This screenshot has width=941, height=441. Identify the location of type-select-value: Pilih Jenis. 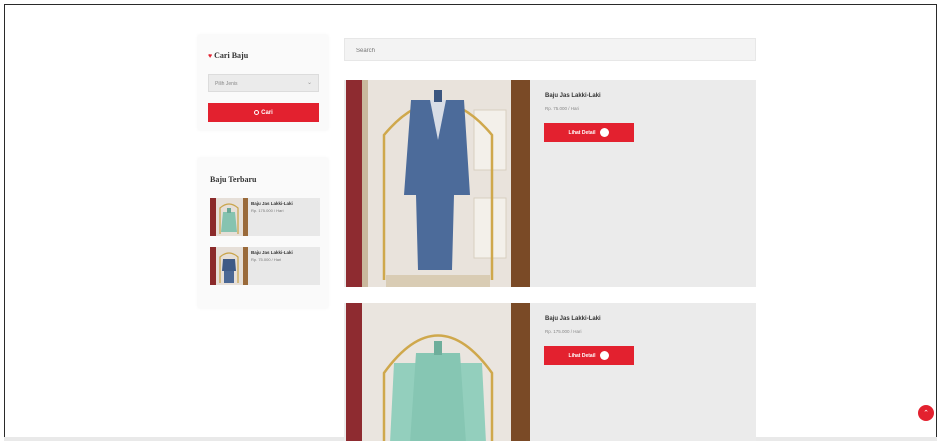
(226, 84).